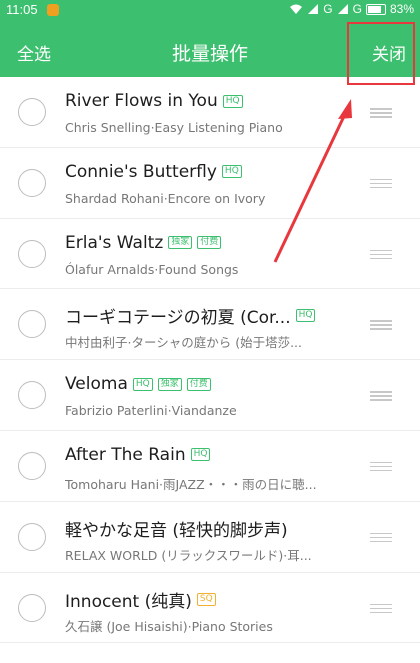 The width and height of the screenshot is (420, 663). Describe the element at coordinates (401, 9) in the screenshot. I see `battery-percent: 83%` at that location.